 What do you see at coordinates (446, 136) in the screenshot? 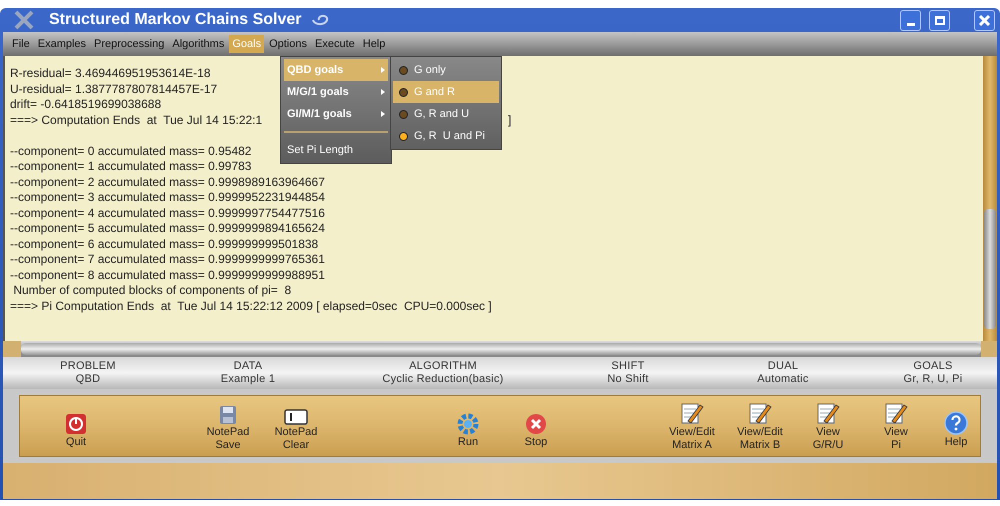
I see `menu-item: G, R U and Pi` at bounding box center [446, 136].